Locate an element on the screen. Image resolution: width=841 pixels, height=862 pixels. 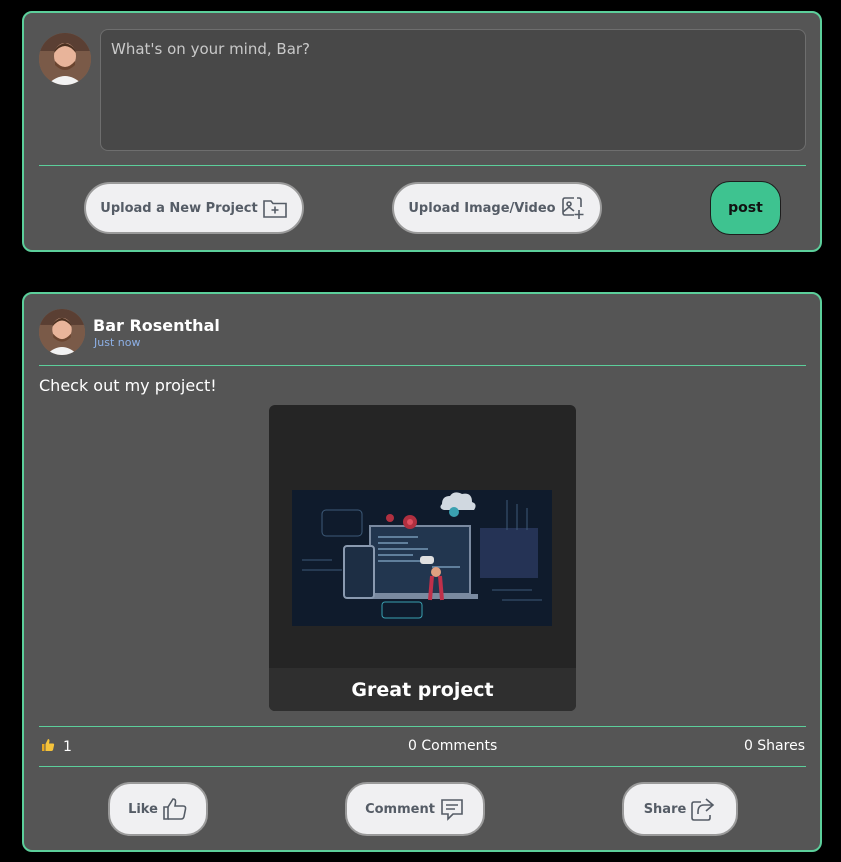
project-card: Great project is located at coordinates (422, 558).